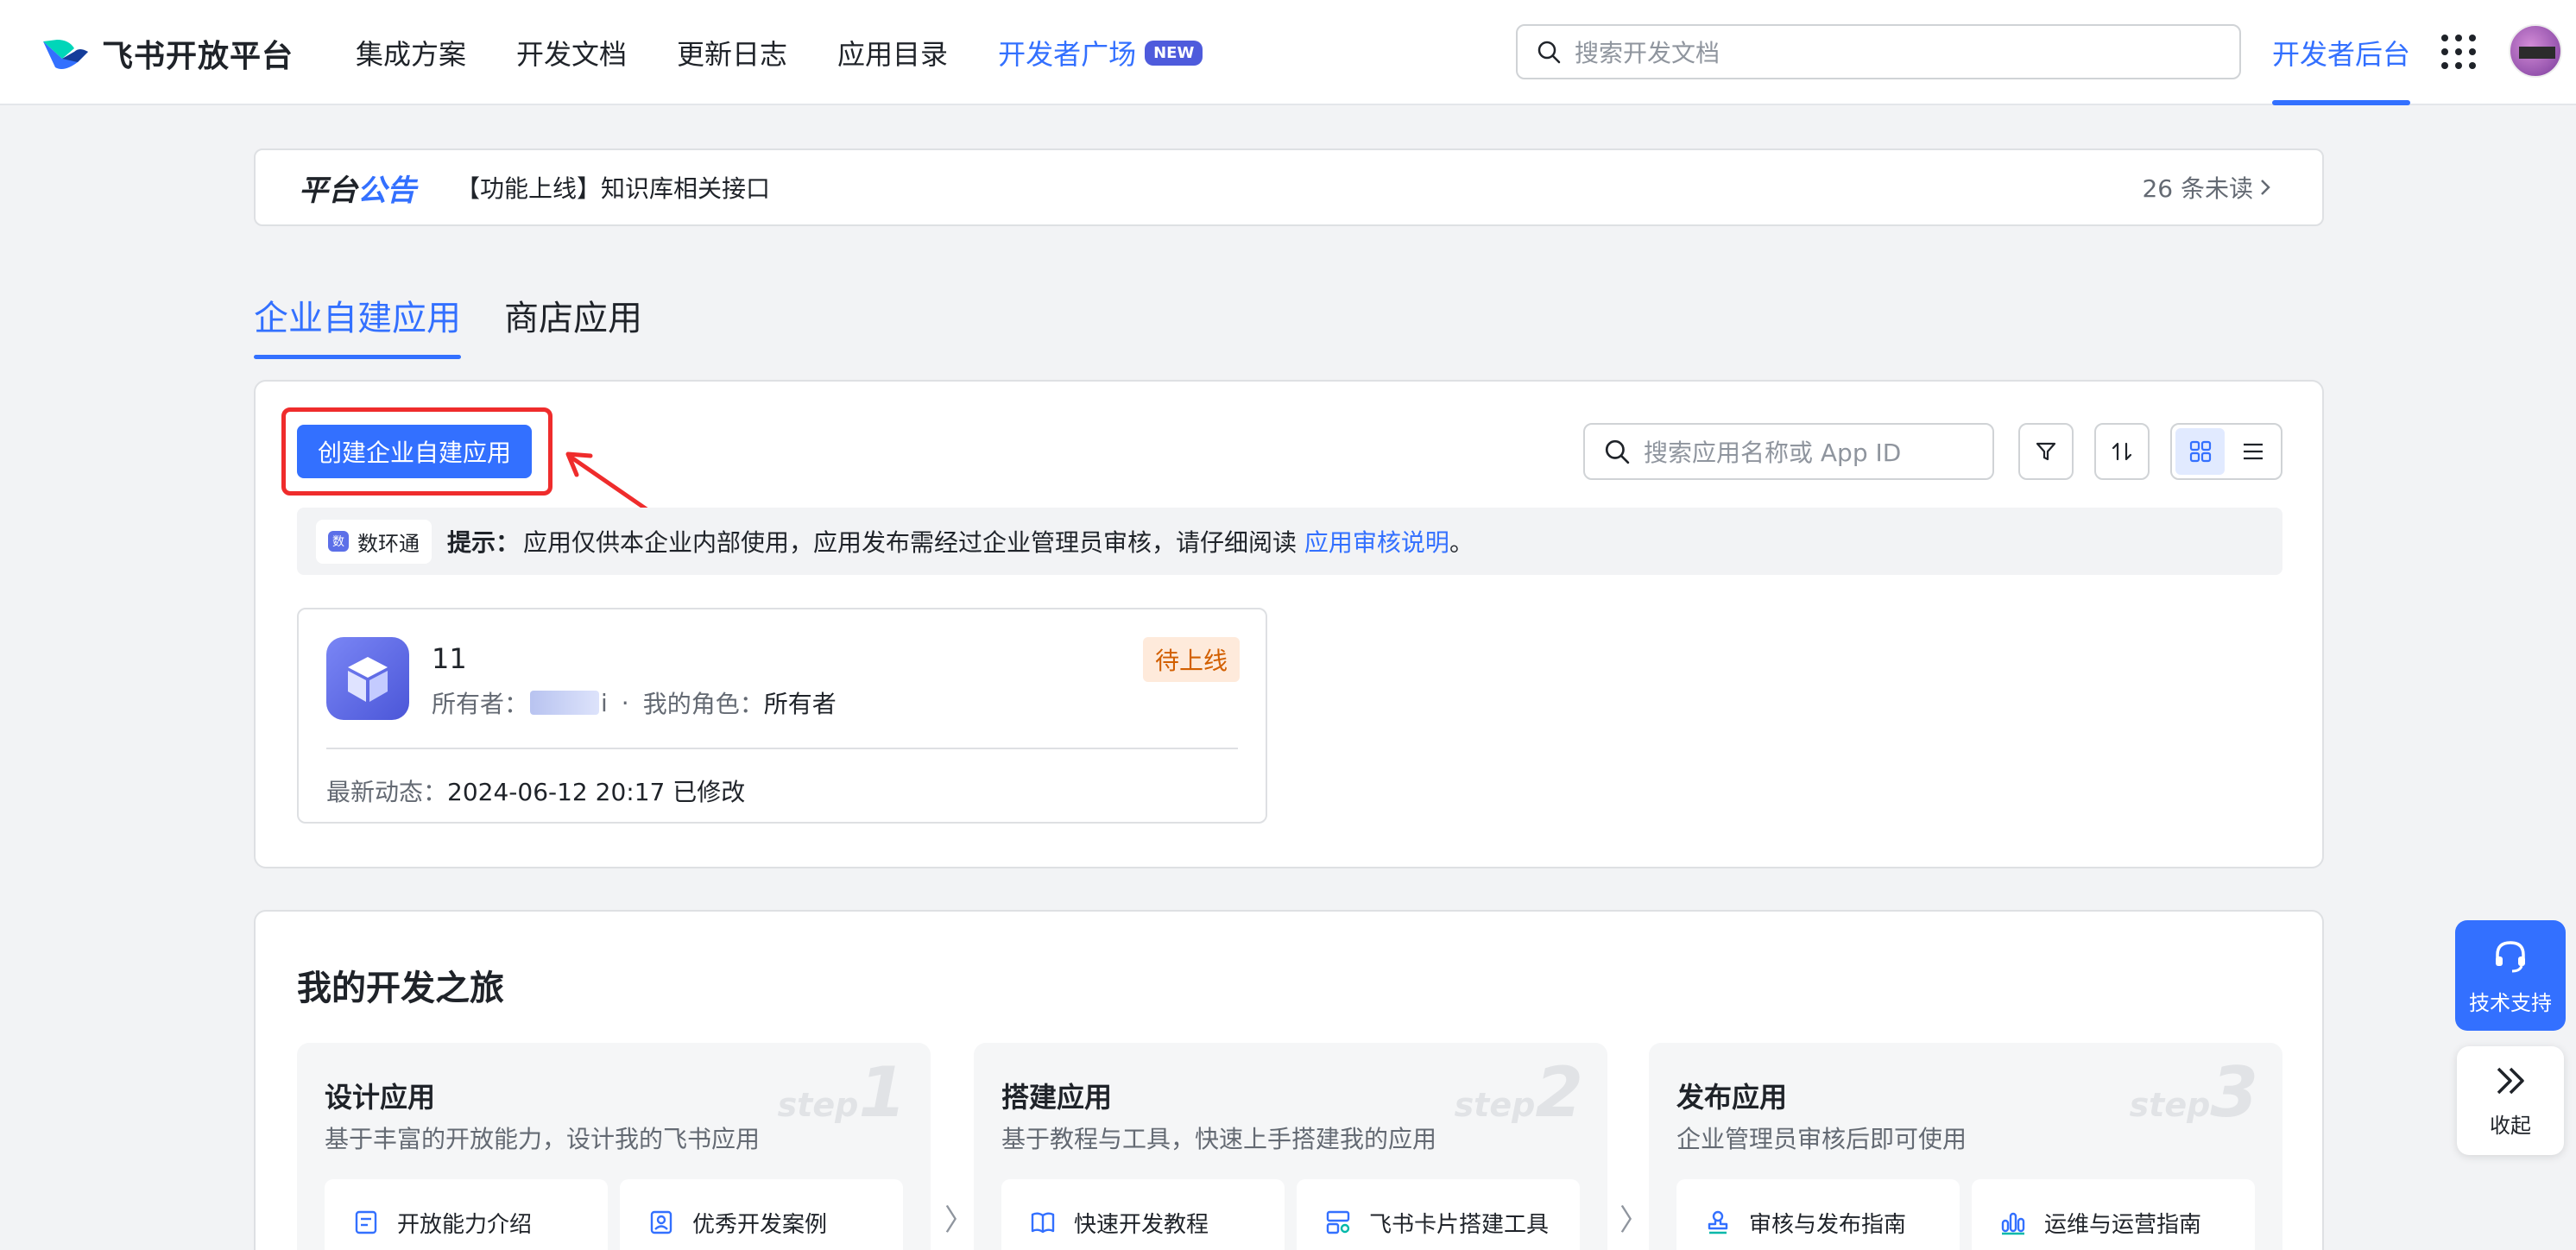 This screenshot has height=1250, width=2576. I want to click on link-card-builder: 飞书卡片搭建工具, so click(1438, 1215).